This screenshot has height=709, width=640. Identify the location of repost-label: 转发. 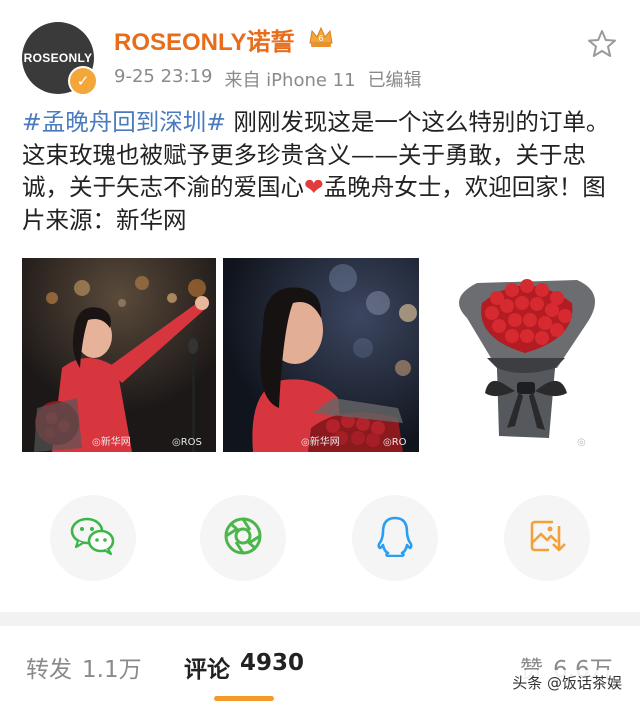
(49, 670).